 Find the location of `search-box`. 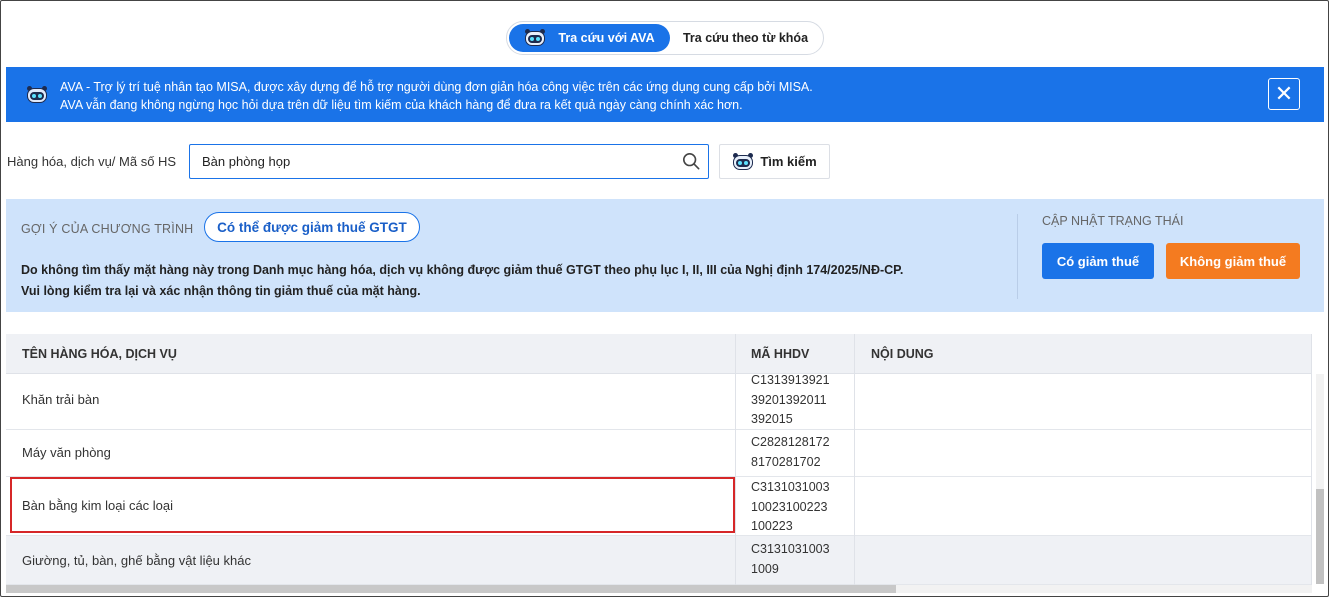

search-box is located at coordinates (449, 161).